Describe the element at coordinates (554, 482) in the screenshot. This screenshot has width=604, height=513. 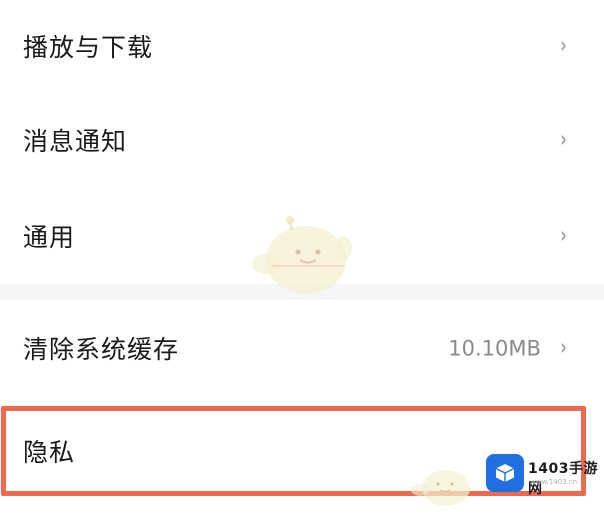
I see `watermark-url-text: www.1403.cn` at that location.